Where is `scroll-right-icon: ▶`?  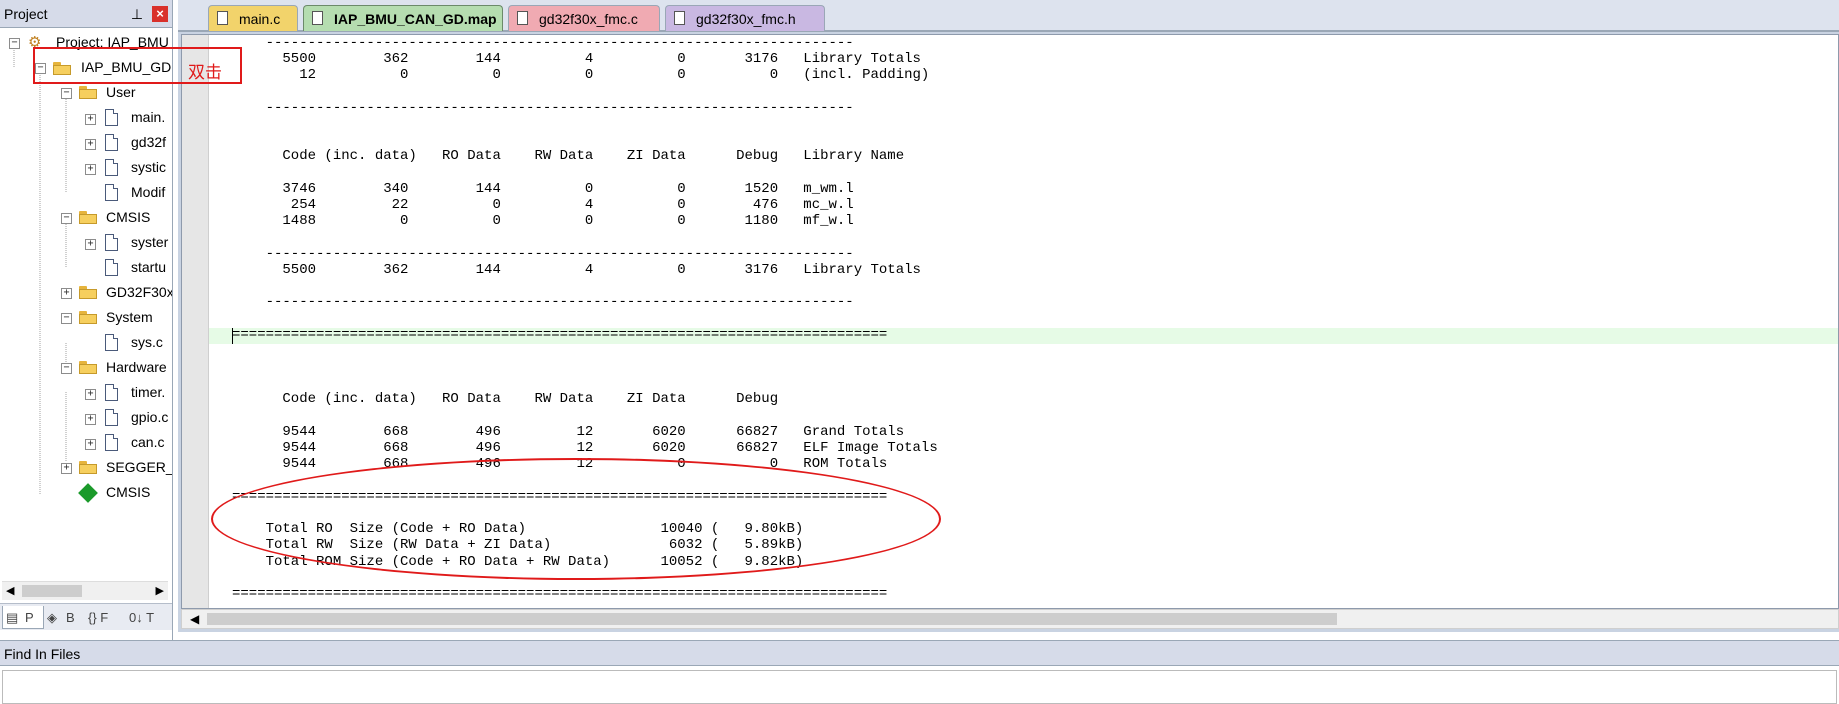 scroll-right-icon: ▶ is located at coordinates (160, 590).